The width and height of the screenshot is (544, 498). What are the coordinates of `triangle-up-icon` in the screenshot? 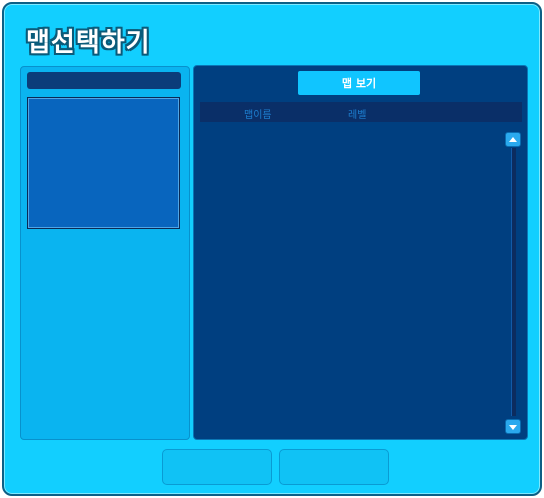 It's located at (513, 139).